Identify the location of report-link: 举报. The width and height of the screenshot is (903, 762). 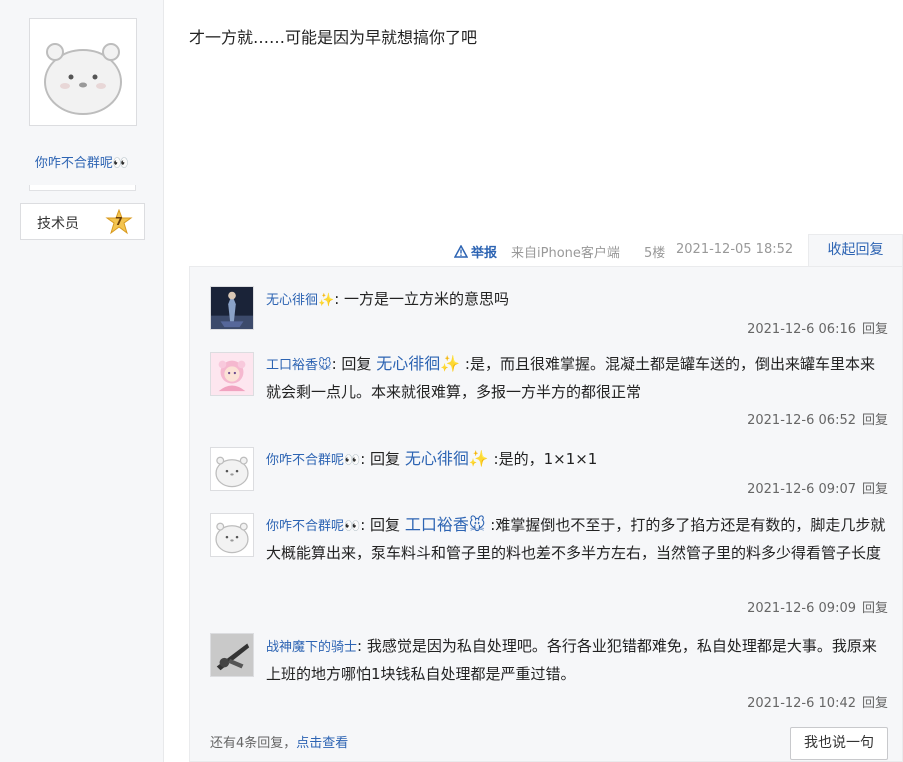
(475, 251).